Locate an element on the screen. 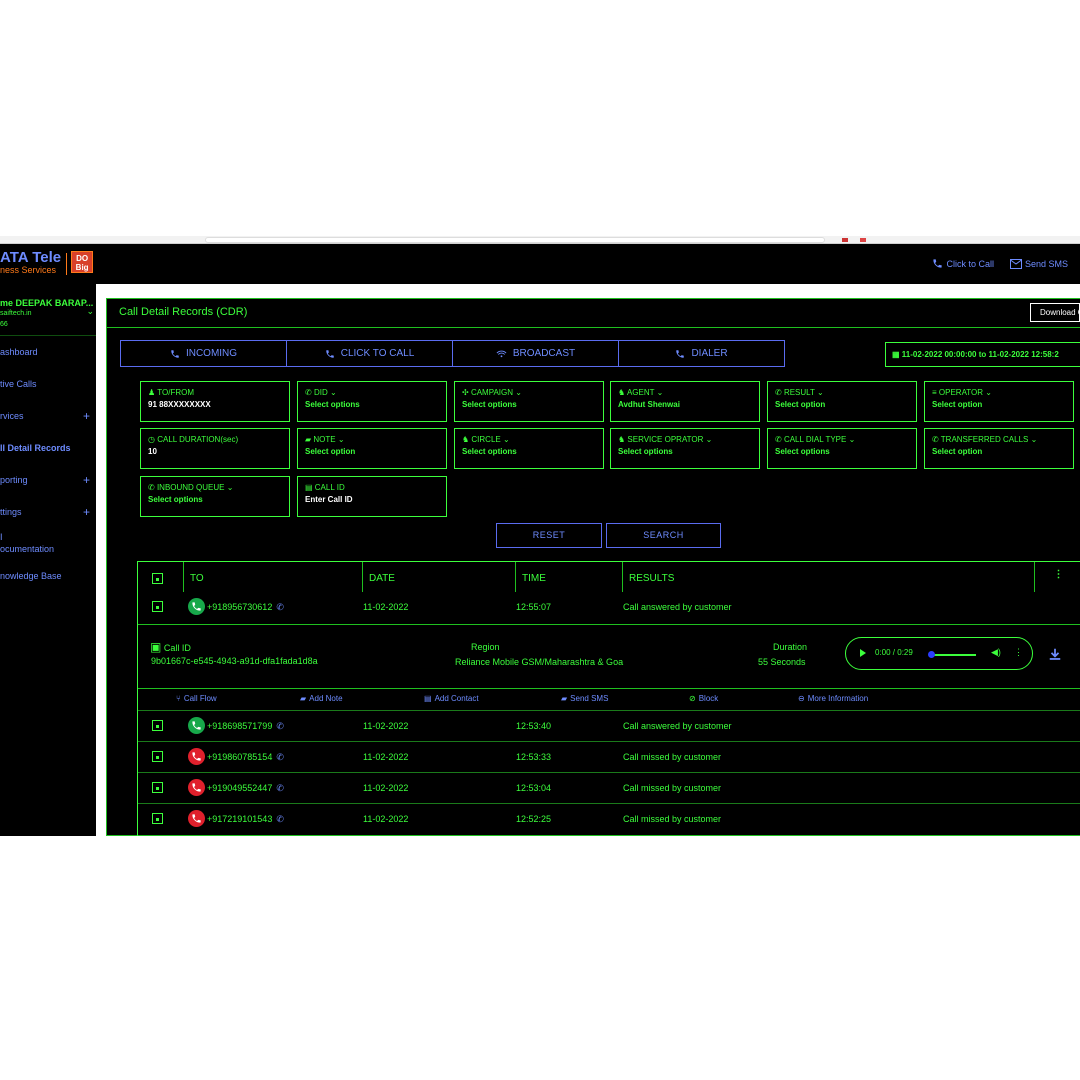 The height and width of the screenshot is (1080, 1080). sidebar-item-label: I is located at coordinates (1, 537).